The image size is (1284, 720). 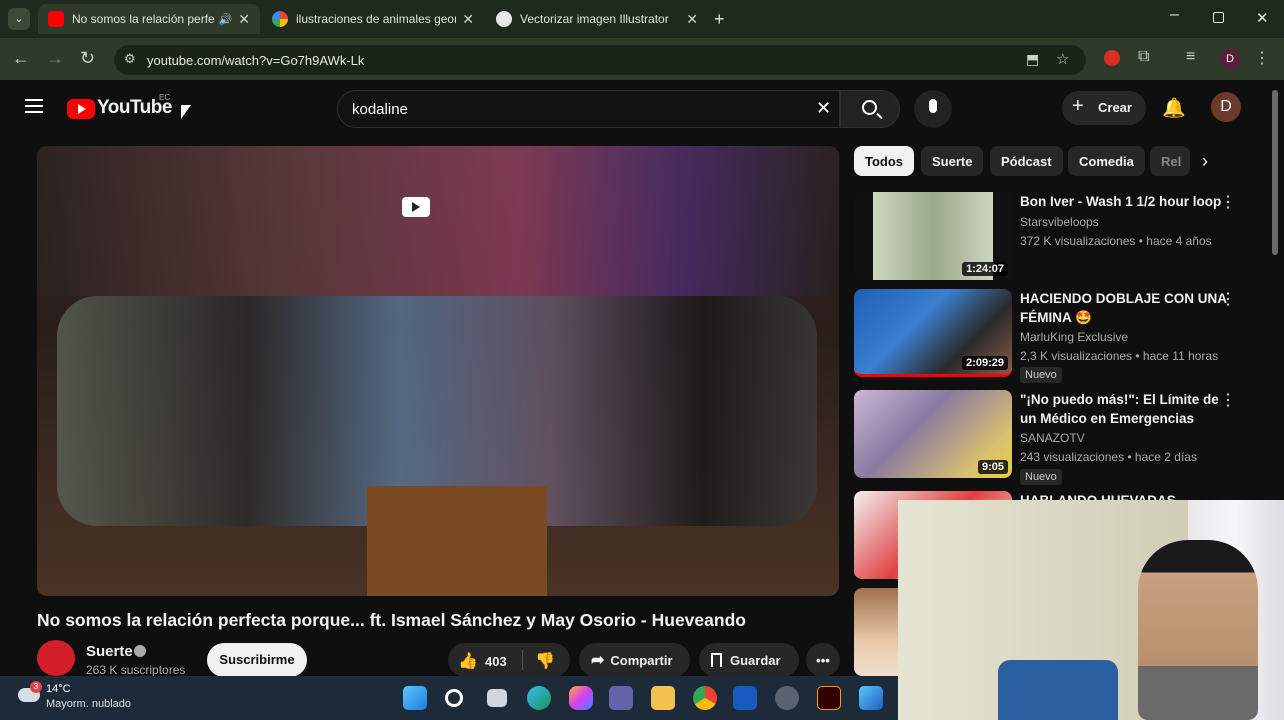 I want to click on search-icon, so click(x=454, y=698).